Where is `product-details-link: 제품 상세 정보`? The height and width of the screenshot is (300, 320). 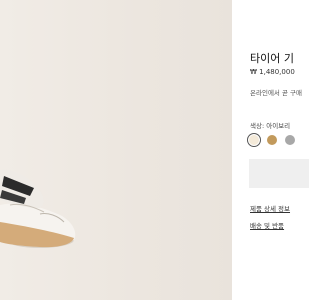
product-details-link: 제품 상세 정보 is located at coordinates (270, 208).